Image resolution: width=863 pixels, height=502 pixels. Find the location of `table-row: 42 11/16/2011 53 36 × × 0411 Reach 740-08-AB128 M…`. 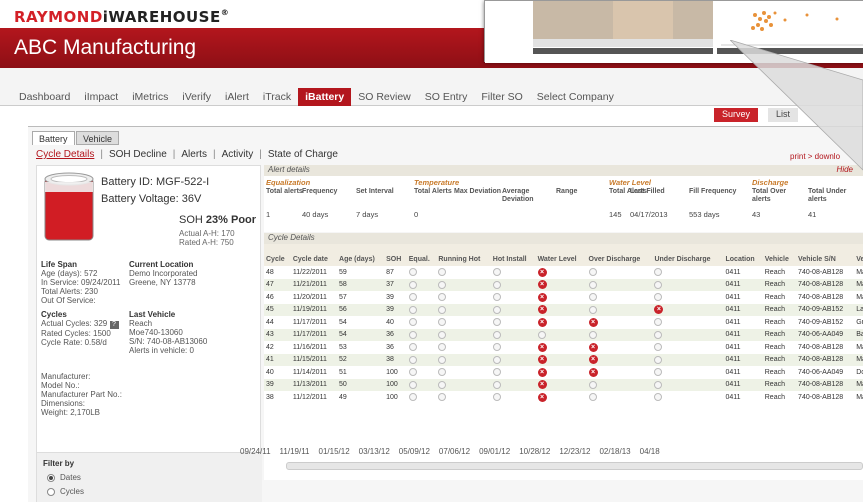

table-row: 42 11/16/2011 53 36 × × 0411 Reach 740-08-AB128 M… is located at coordinates (563, 347).